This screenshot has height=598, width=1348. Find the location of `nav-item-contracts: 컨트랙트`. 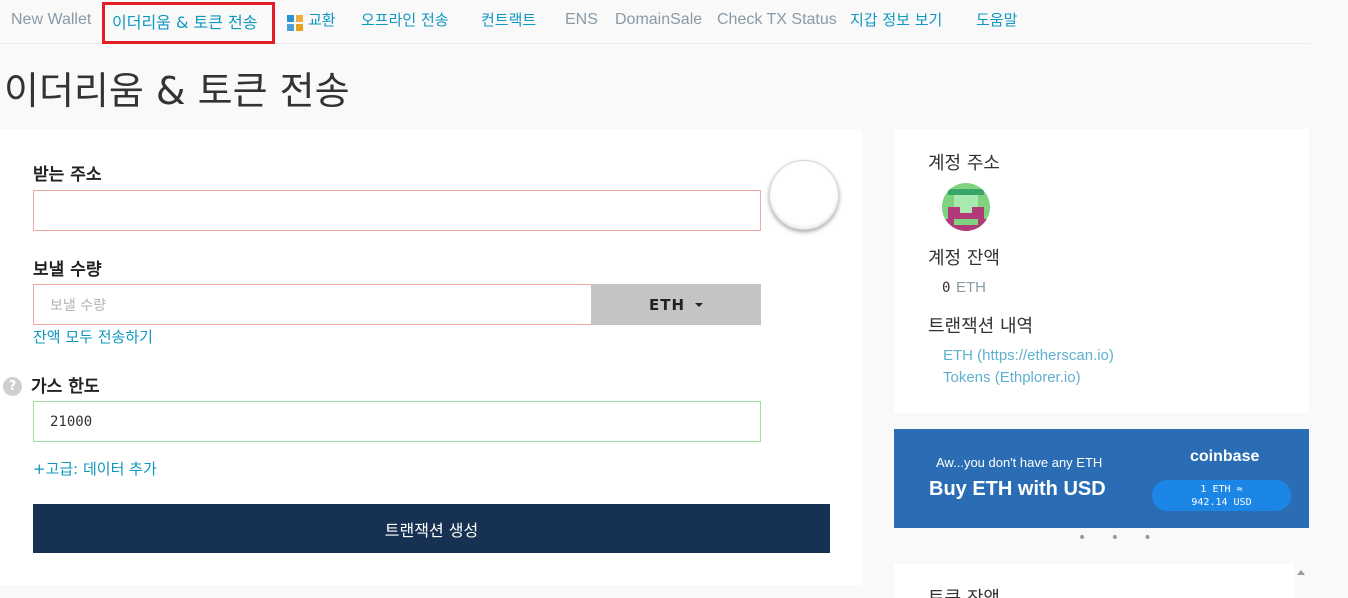

nav-item-contracts: 컨트랙트 is located at coordinates (508, 19).